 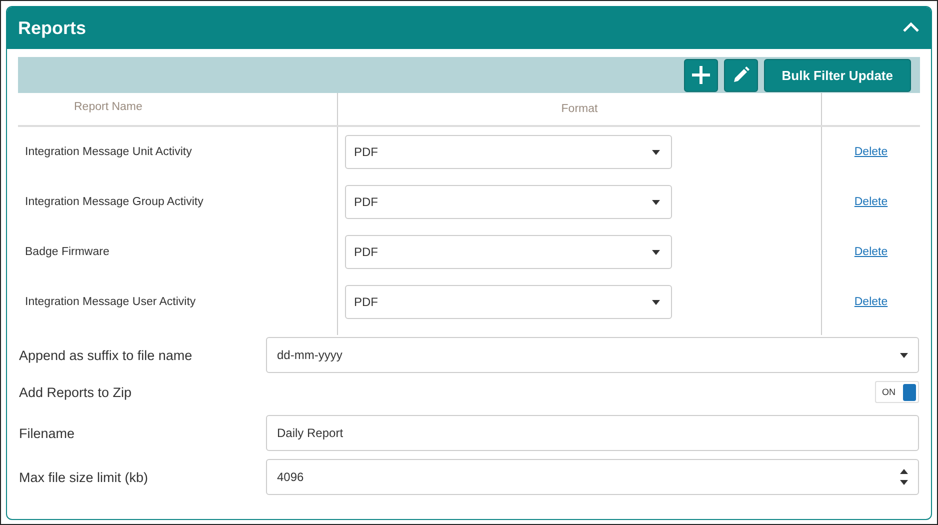 I want to click on suffix-dropdown: dd-mm-yyyy, so click(x=592, y=355).